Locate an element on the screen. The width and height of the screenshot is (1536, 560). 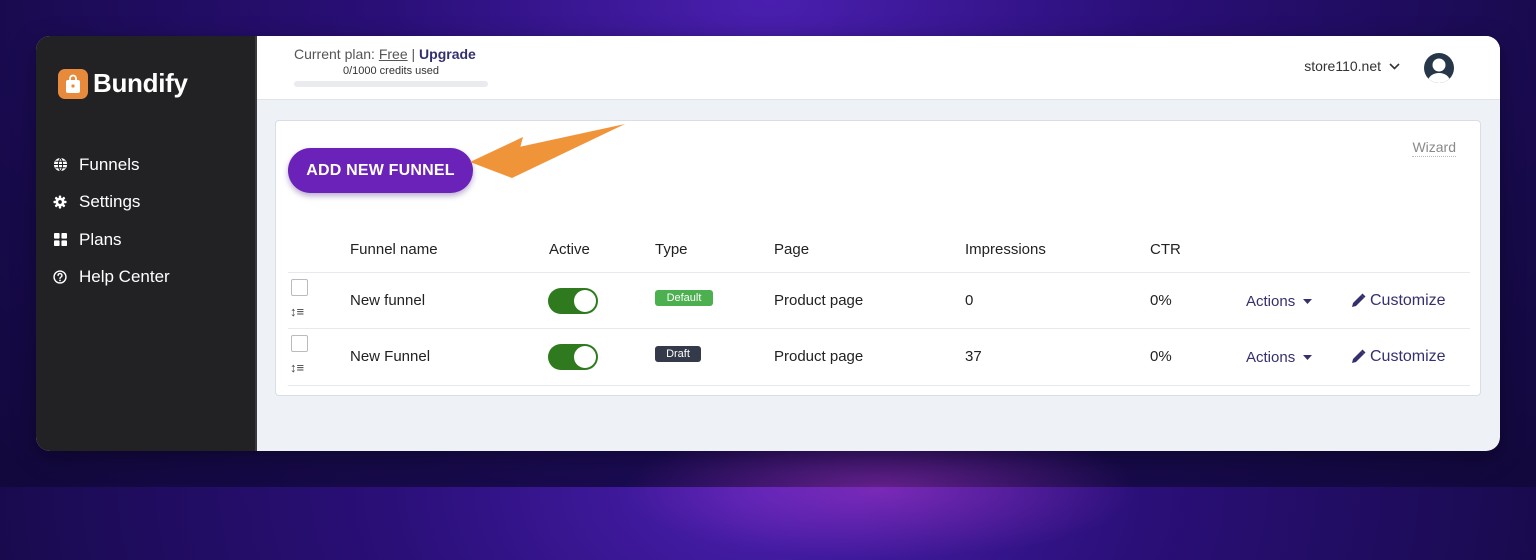
store-name: store110.net is located at coordinates (1342, 66).